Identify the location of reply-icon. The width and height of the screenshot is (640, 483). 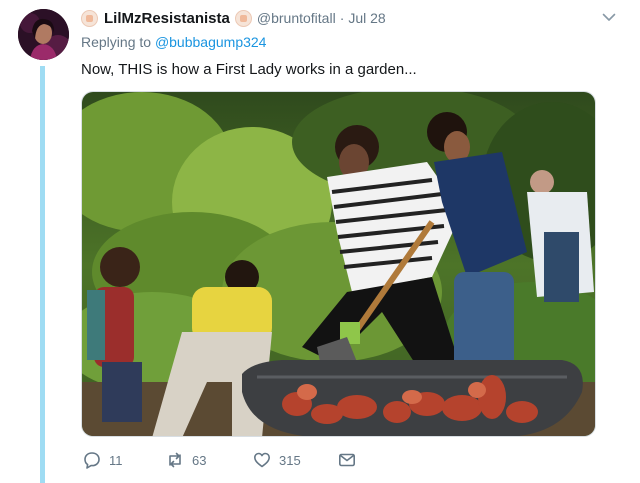
(92, 460).